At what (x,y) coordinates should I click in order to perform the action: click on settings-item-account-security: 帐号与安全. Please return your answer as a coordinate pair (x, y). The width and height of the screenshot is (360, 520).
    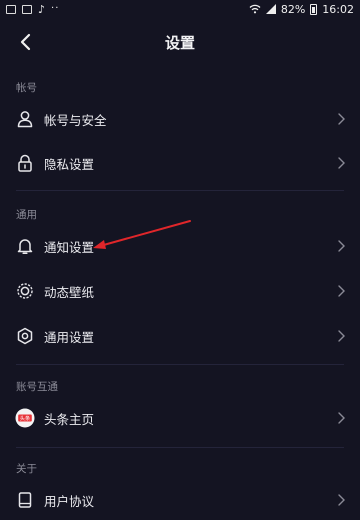
    Looking at the image, I should click on (180, 119).